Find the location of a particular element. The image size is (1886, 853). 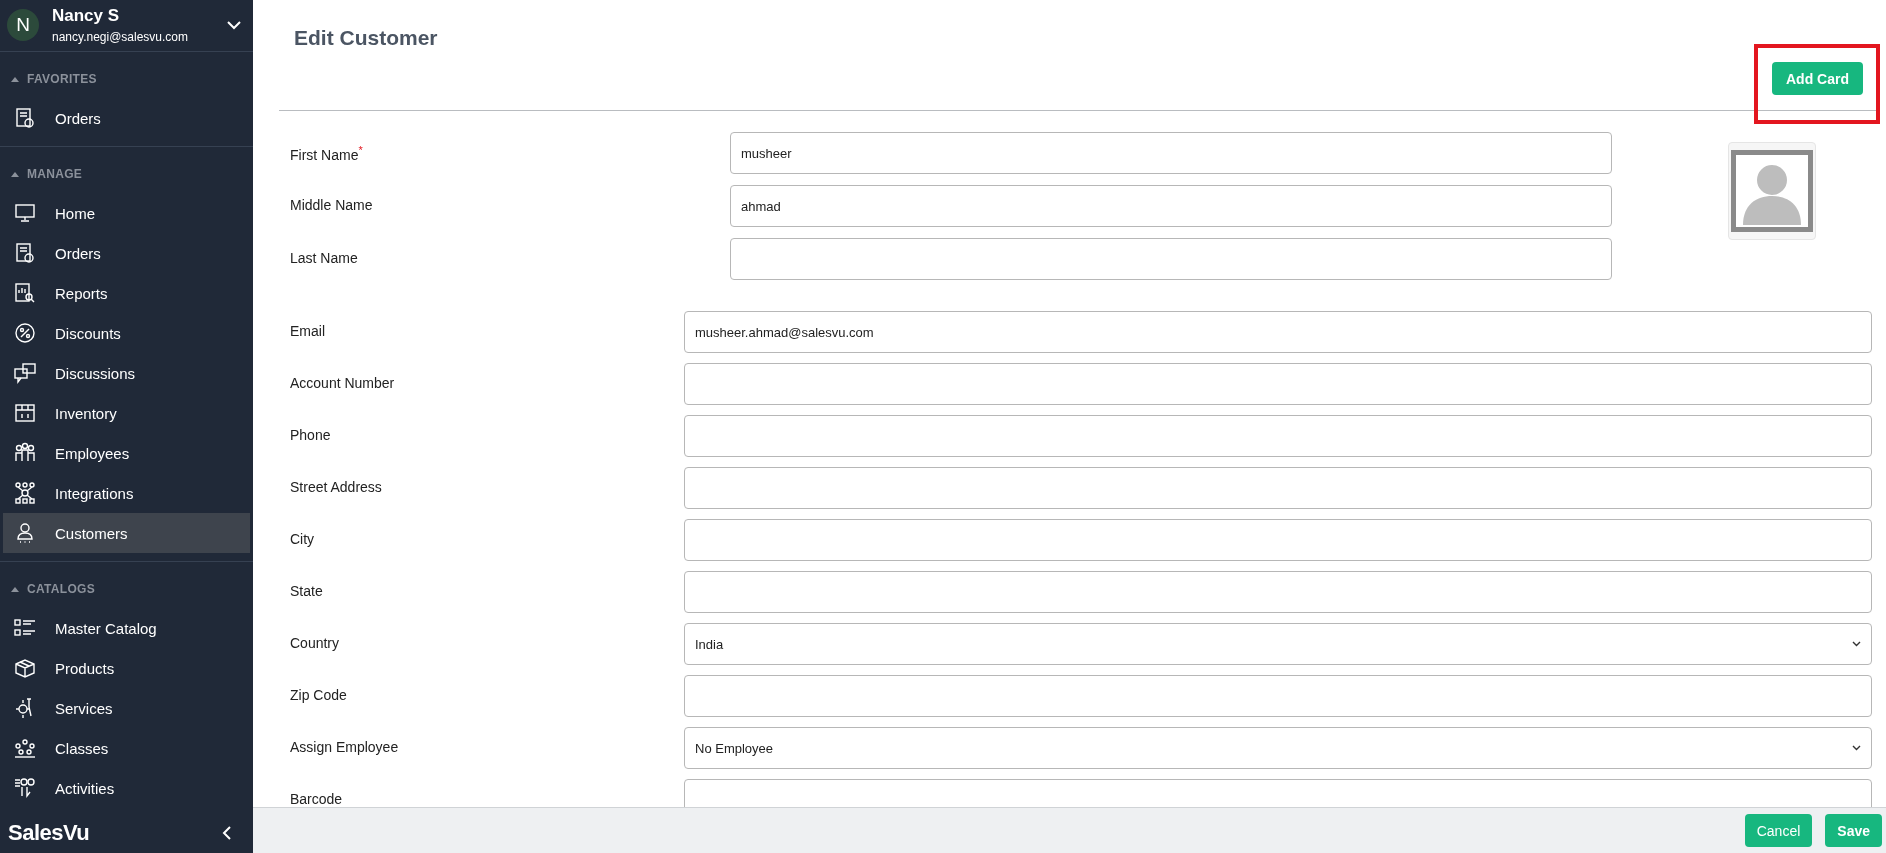

section-heading: FAVORITES is located at coordinates (62, 79).